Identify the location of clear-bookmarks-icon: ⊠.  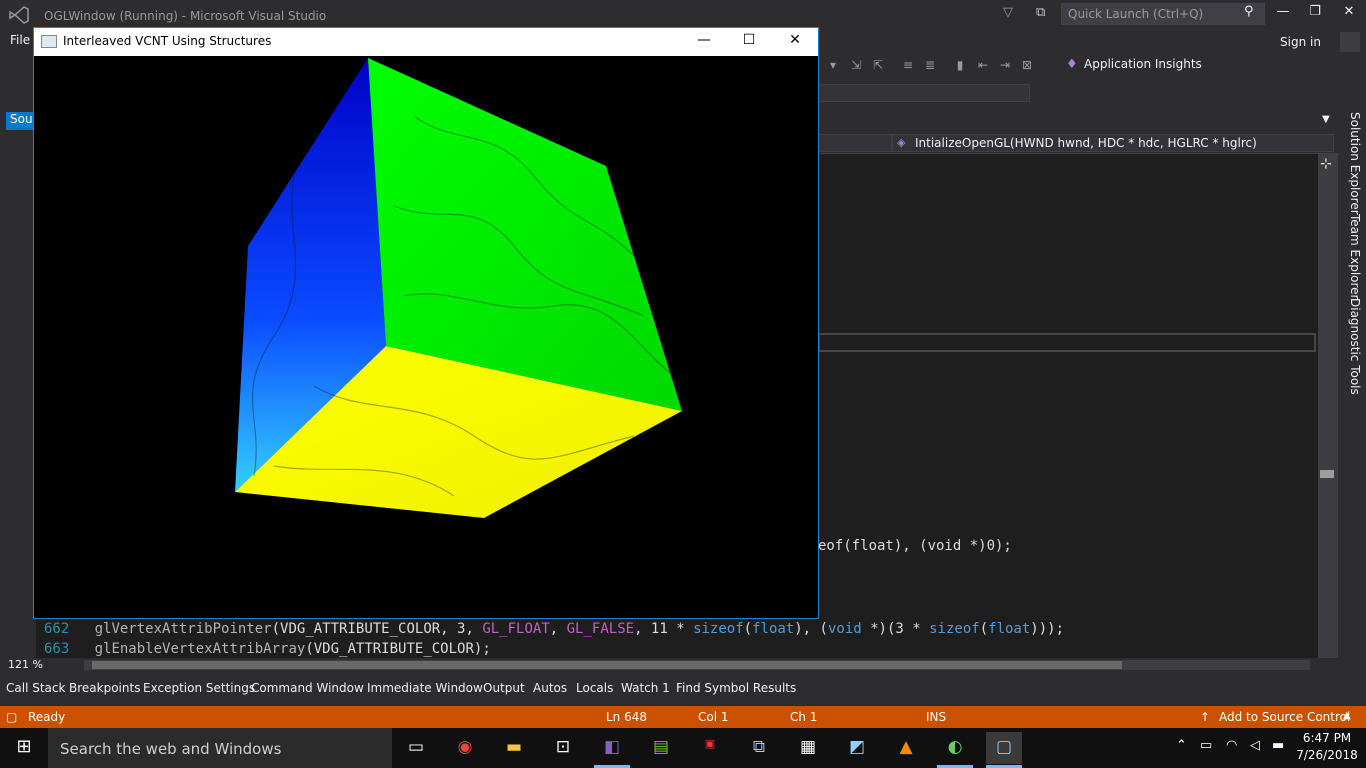
(1027, 65).